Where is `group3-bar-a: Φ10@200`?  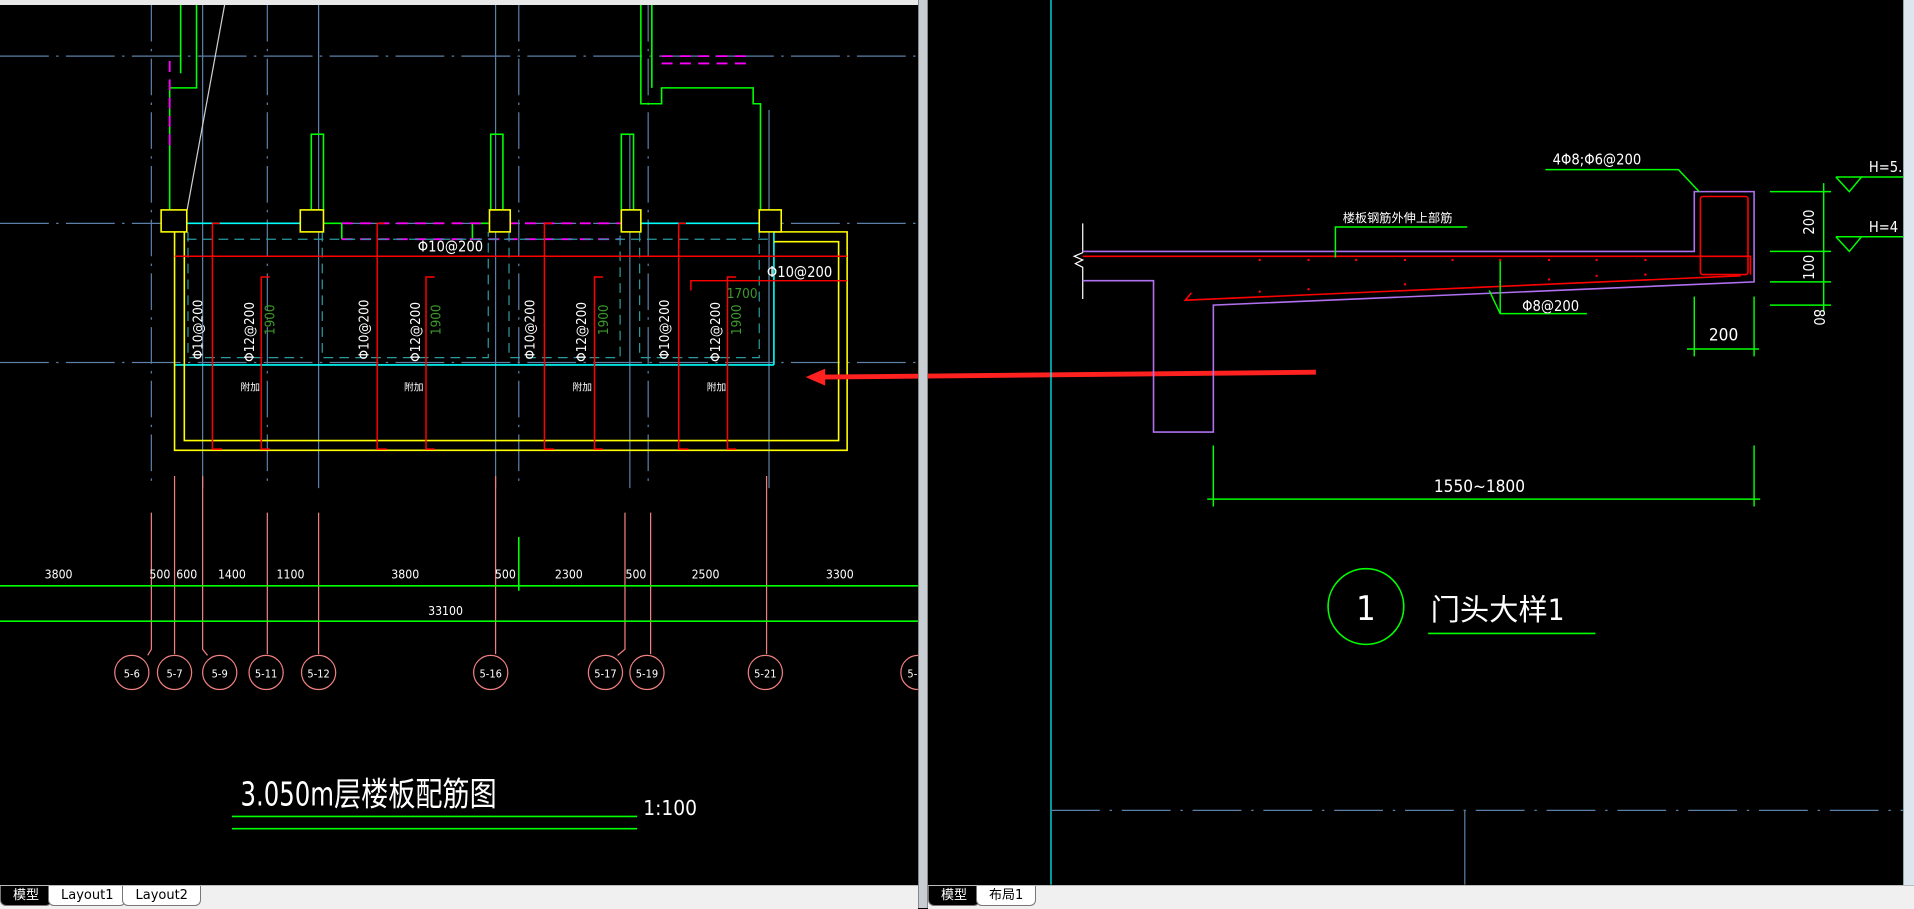
group3-bar-a: Φ10@200 is located at coordinates (531, 330).